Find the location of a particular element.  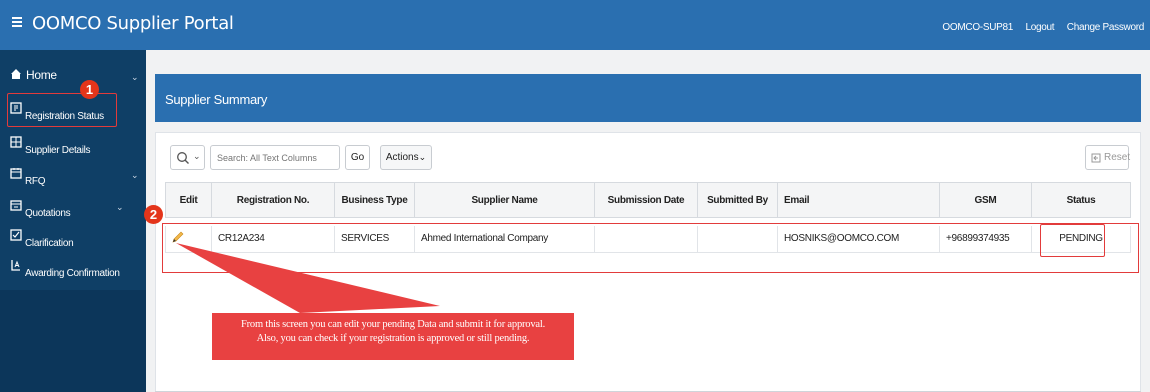

panel-title: Supplier Summary is located at coordinates (216, 99).